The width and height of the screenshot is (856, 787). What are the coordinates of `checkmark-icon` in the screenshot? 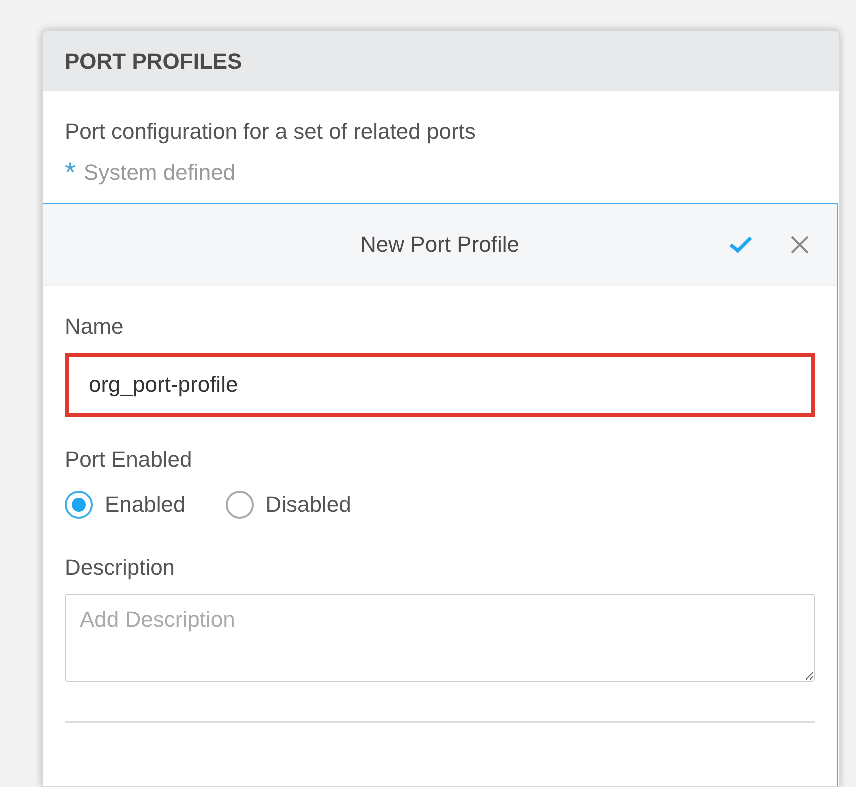 It's located at (741, 245).